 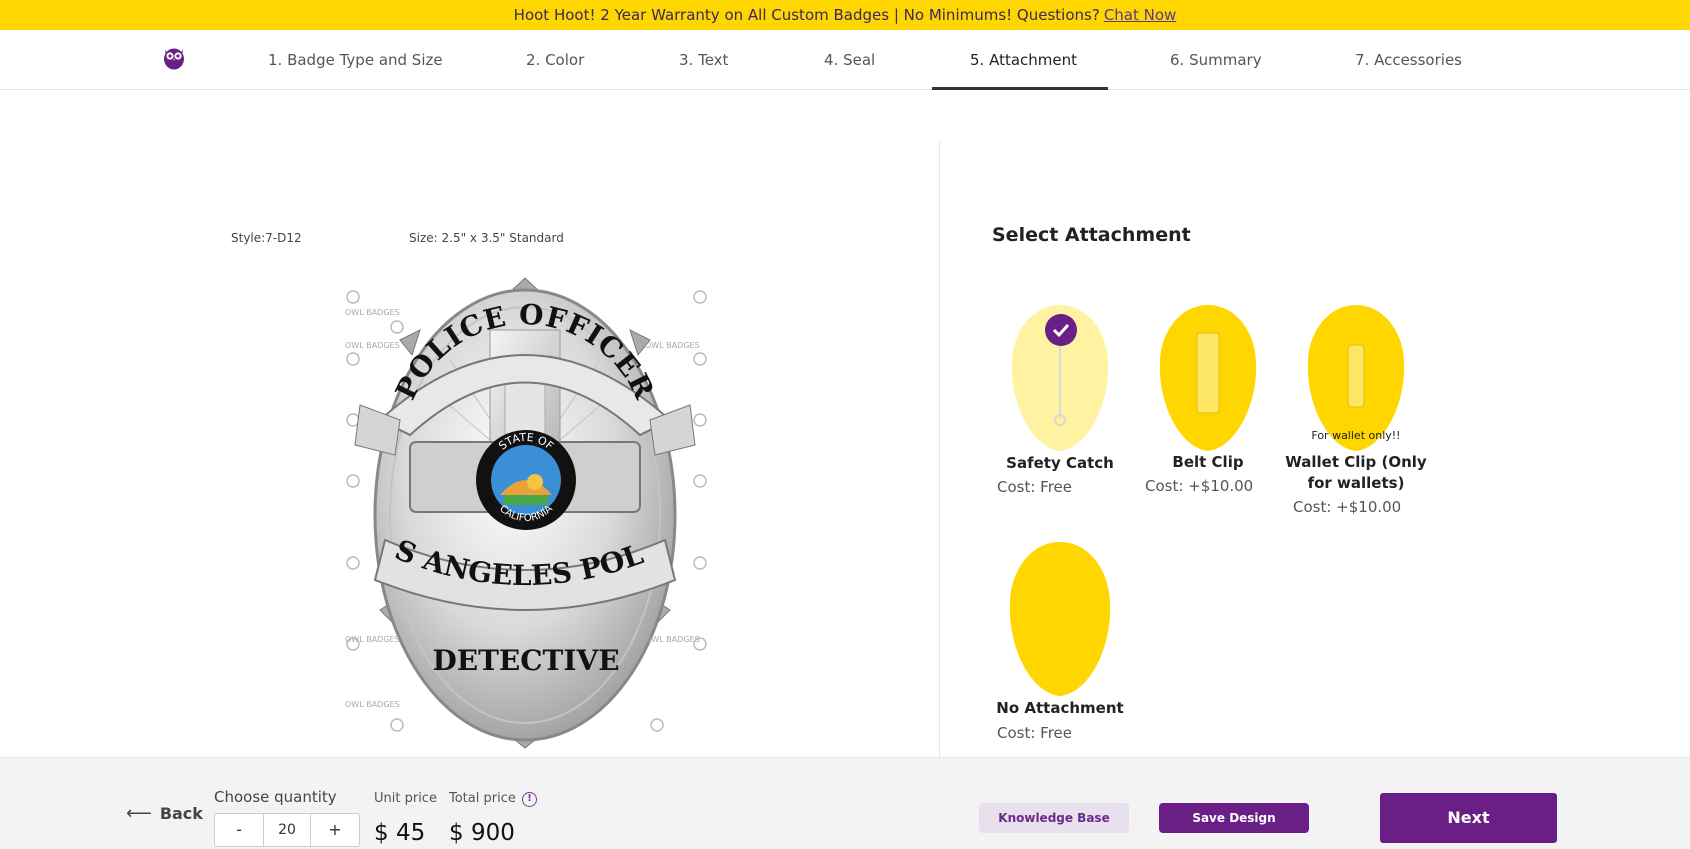 What do you see at coordinates (405, 798) in the screenshot?
I see `unit-price-label: Unit price` at bounding box center [405, 798].